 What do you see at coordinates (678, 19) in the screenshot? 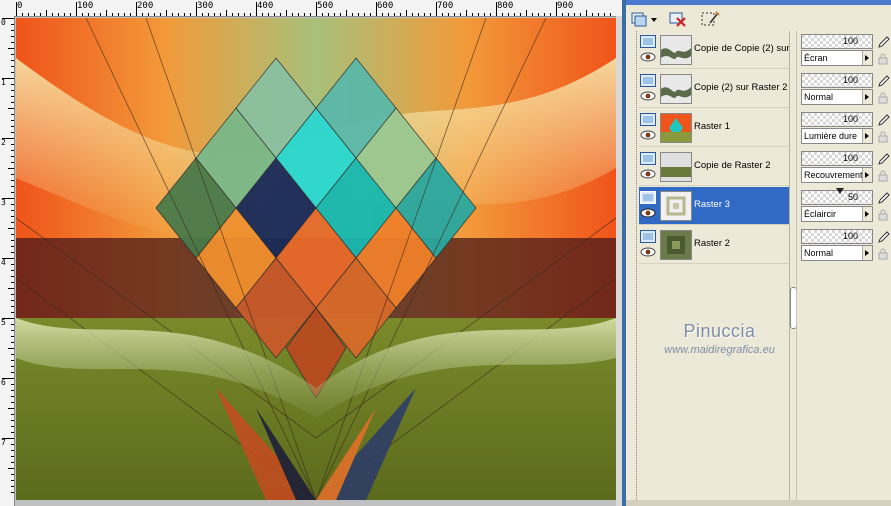
I see `delete-layer-icon` at bounding box center [678, 19].